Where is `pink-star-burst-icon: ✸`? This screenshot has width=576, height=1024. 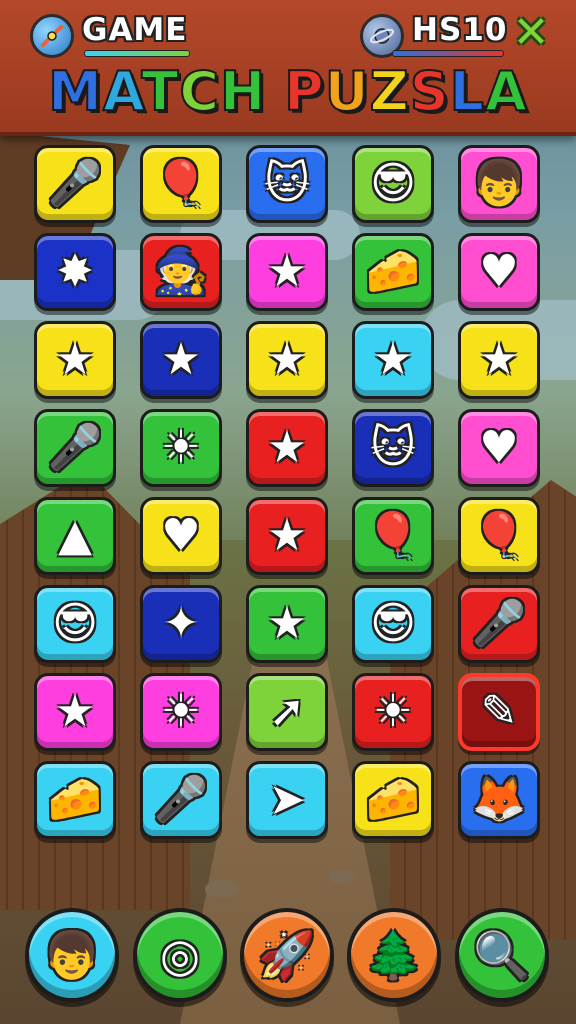 pink-star-burst-icon: ✸ is located at coordinates (75, 271).